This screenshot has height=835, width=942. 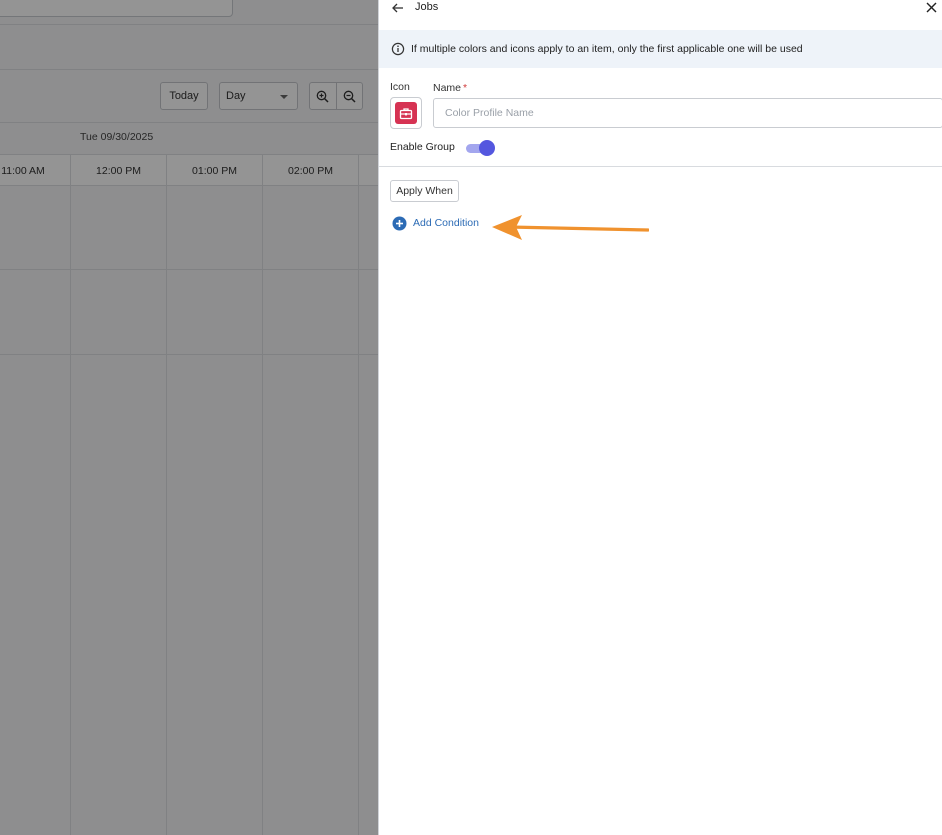 I want to click on drawer-header: Jobs, so click(x=660, y=15).